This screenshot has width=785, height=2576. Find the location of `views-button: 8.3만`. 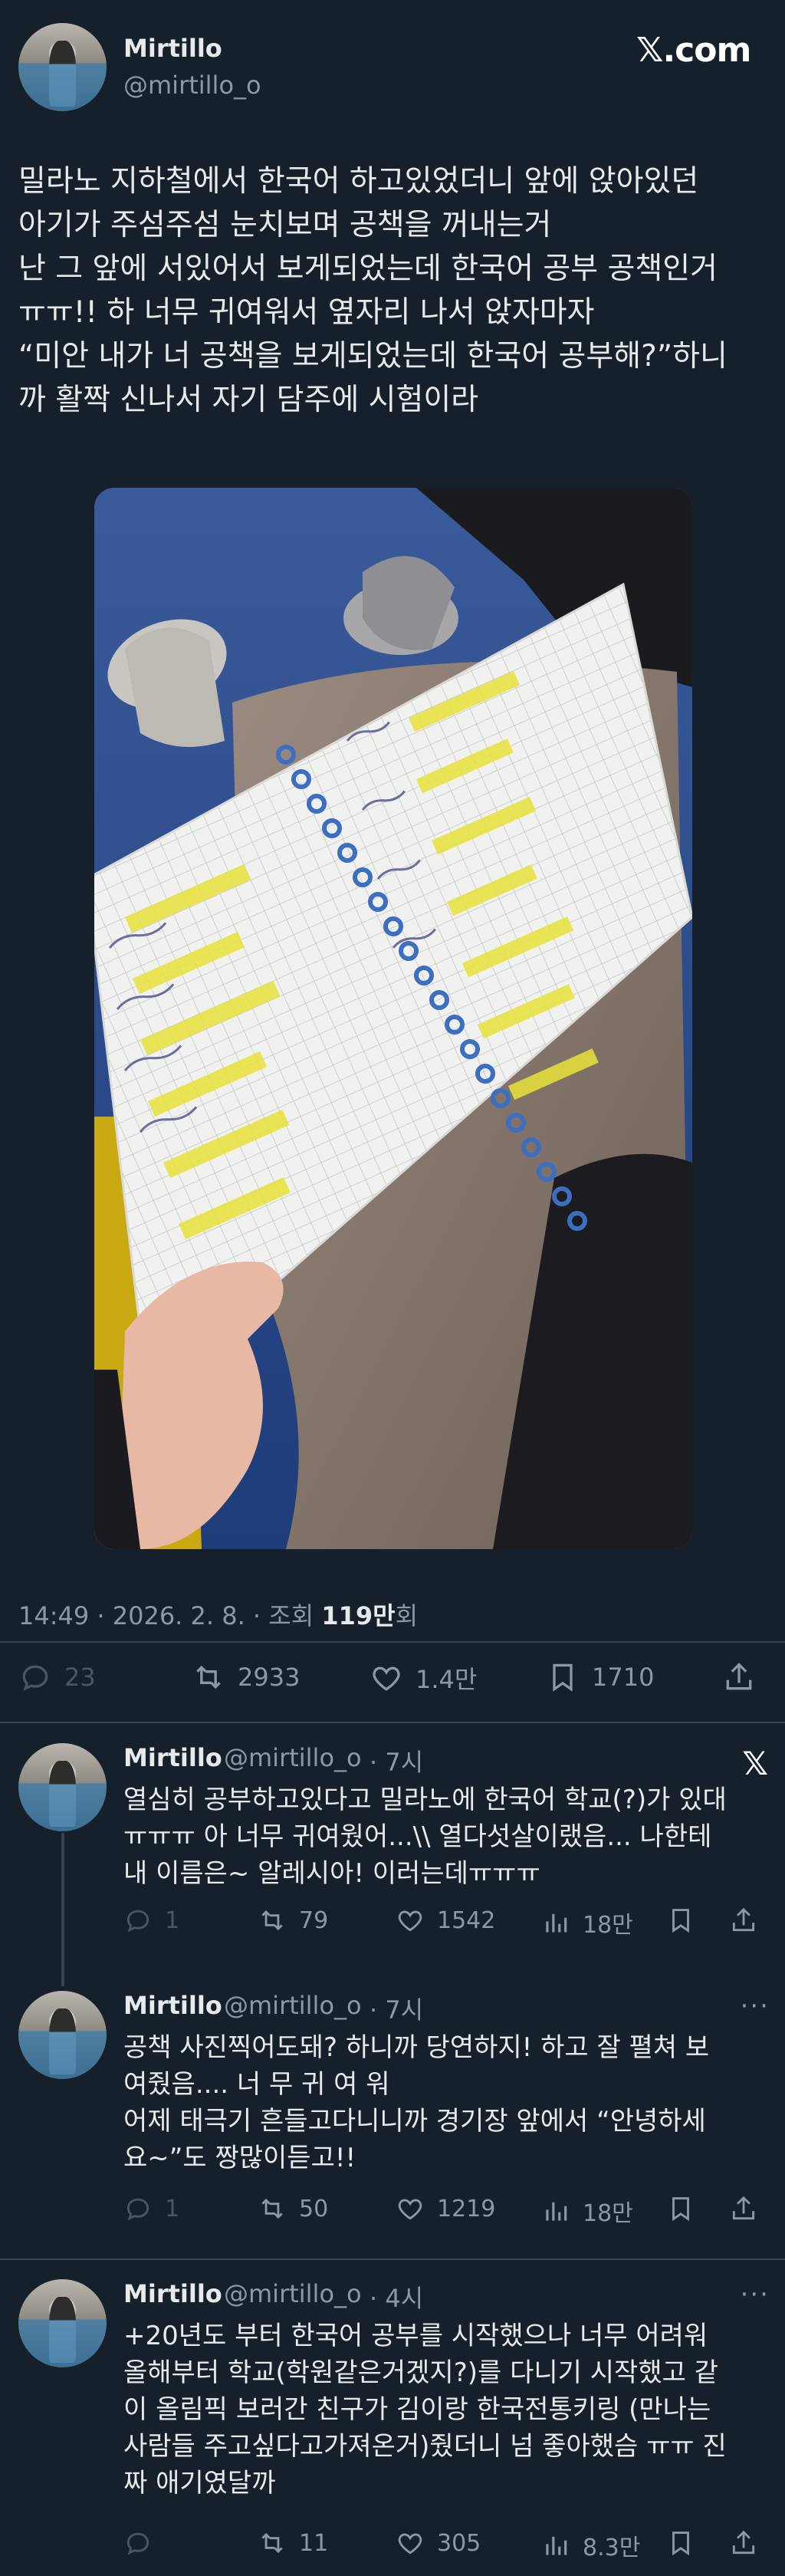

views-button: 8.3만 is located at coordinates (590, 2545).